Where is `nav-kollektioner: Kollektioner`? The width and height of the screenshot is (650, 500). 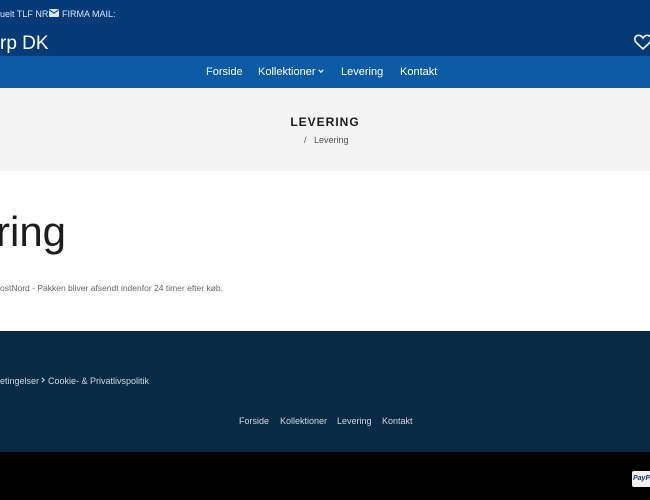
nav-kollektioner: Kollektioner is located at coordinates (291, 72).